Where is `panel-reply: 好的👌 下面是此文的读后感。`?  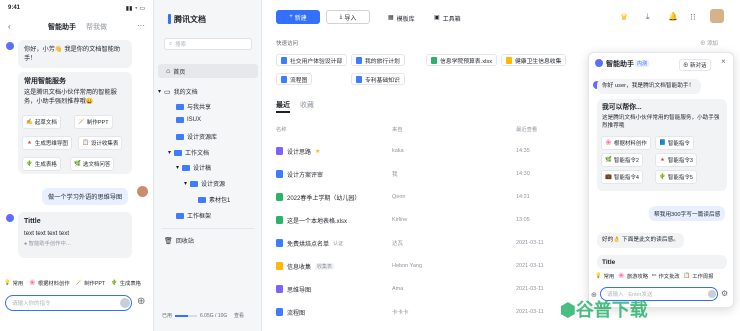 panel-reply: 好的👌 下面是此文的读后感。 is located at coordinates (640, 240).